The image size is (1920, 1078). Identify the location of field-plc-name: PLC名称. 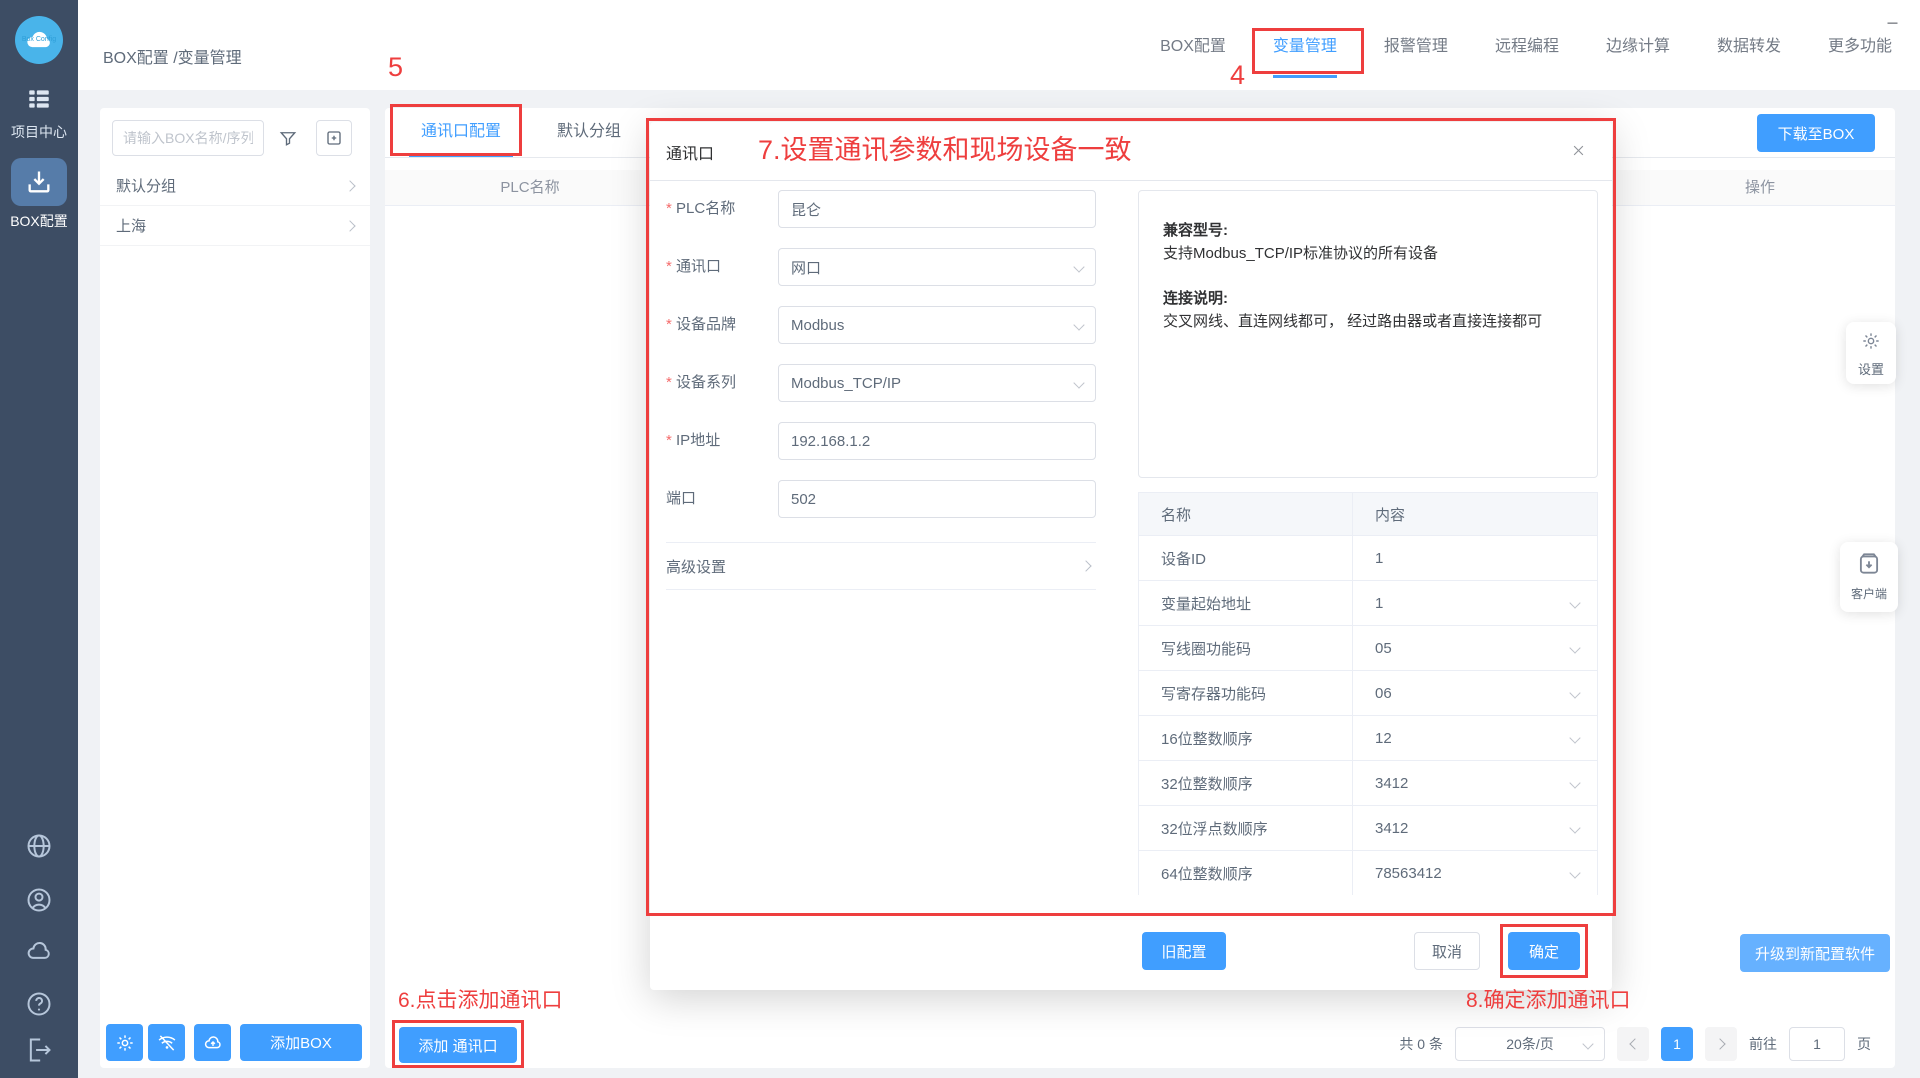
(881, 209).